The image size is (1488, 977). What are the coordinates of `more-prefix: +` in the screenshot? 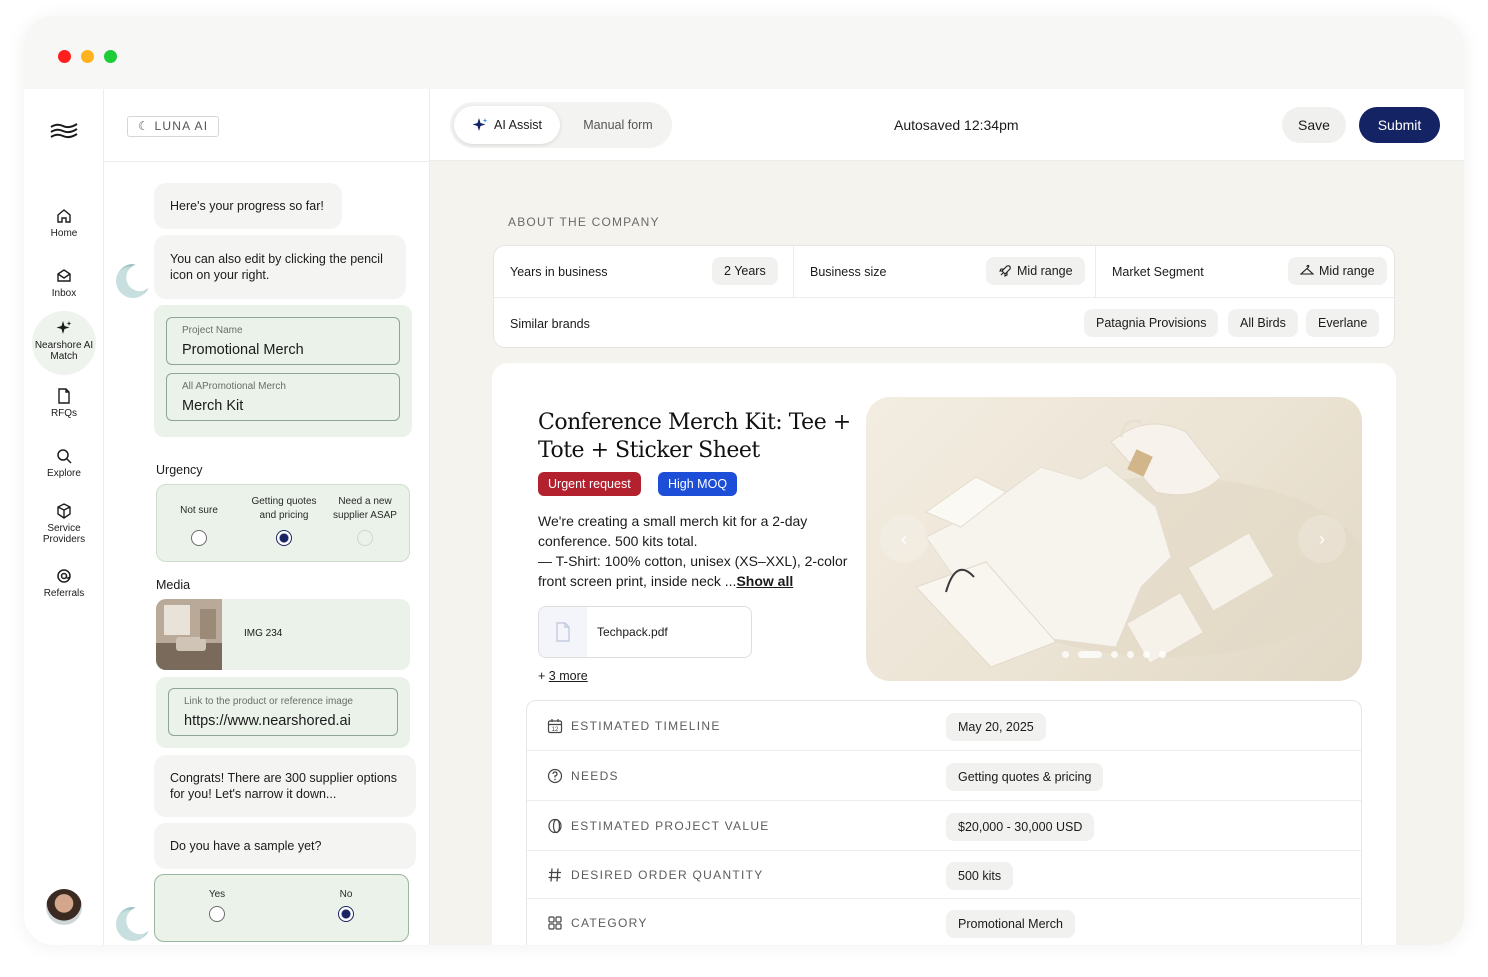 It's located at (543, 676).